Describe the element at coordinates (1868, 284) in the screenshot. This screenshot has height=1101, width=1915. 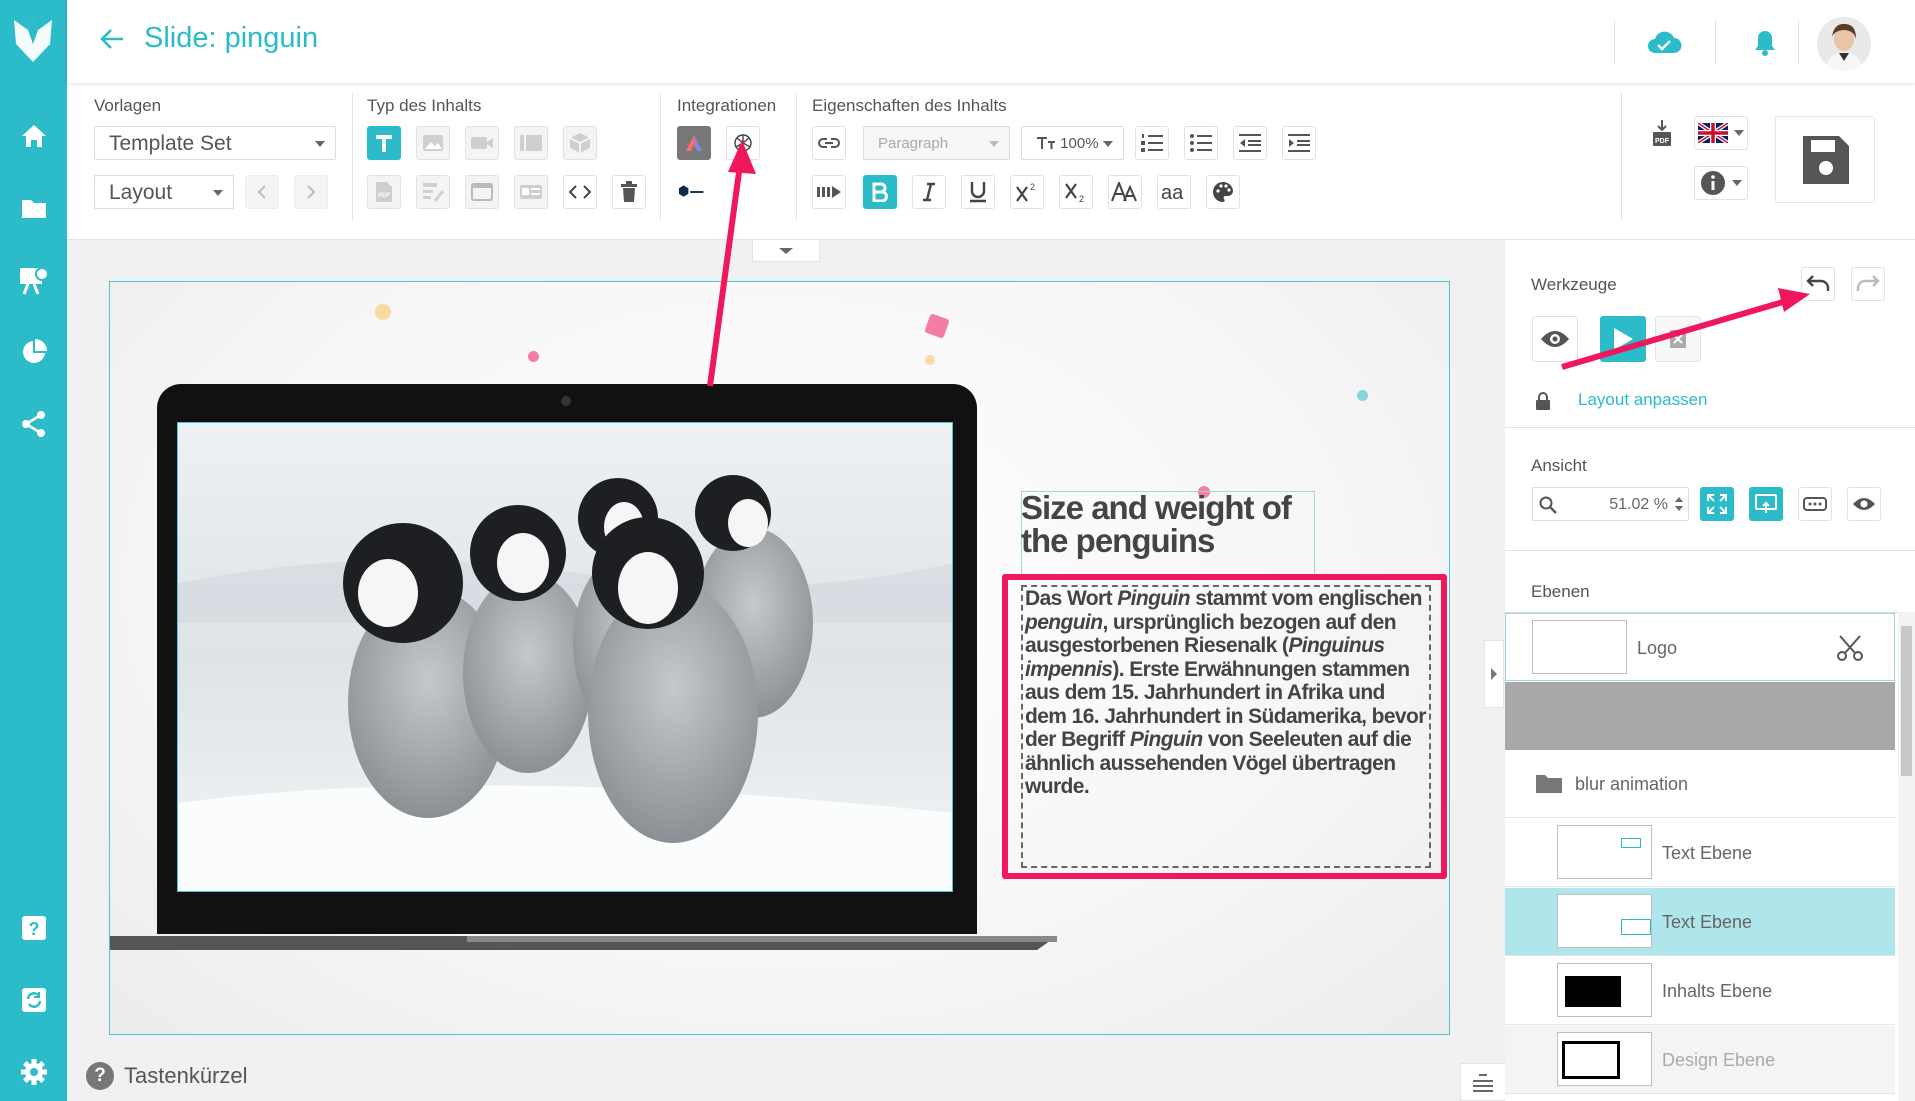
I see `redo-button` at that location.